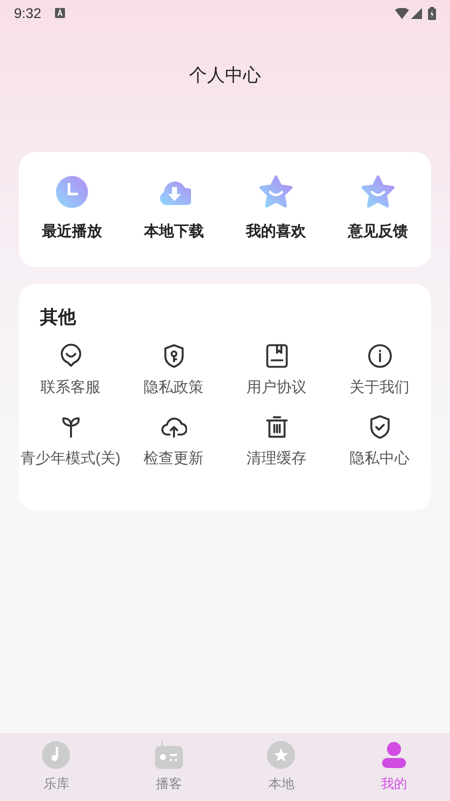 This screenshot has height=801, width=450. Describe the element at coordinates (402, 13) in the screenshot. I see `wifi-icon` at that location.